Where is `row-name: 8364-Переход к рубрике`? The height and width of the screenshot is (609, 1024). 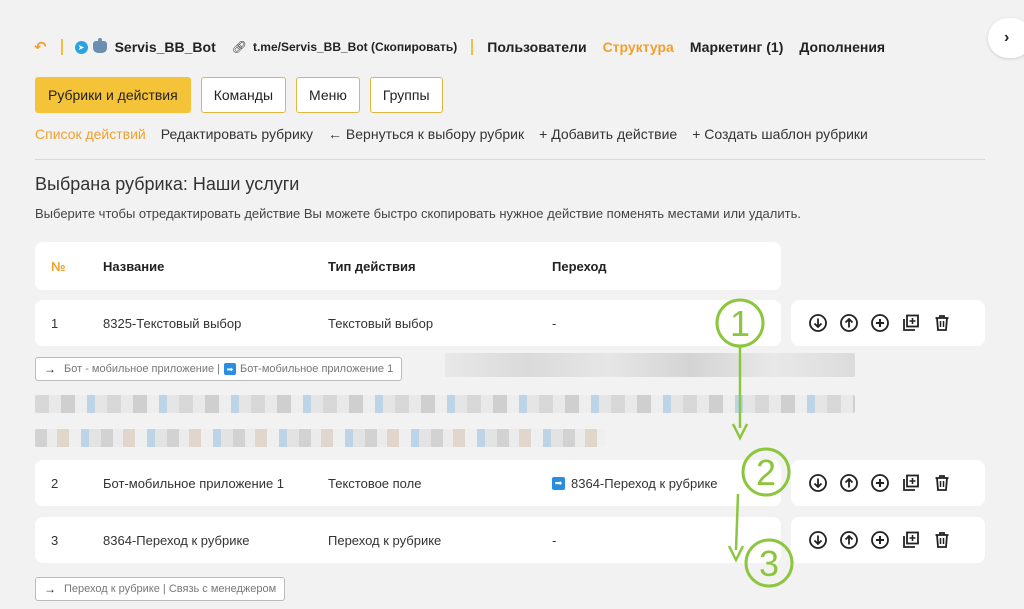
row-name: 8364-Переход к рубрике is located at coordinates (176, 540).